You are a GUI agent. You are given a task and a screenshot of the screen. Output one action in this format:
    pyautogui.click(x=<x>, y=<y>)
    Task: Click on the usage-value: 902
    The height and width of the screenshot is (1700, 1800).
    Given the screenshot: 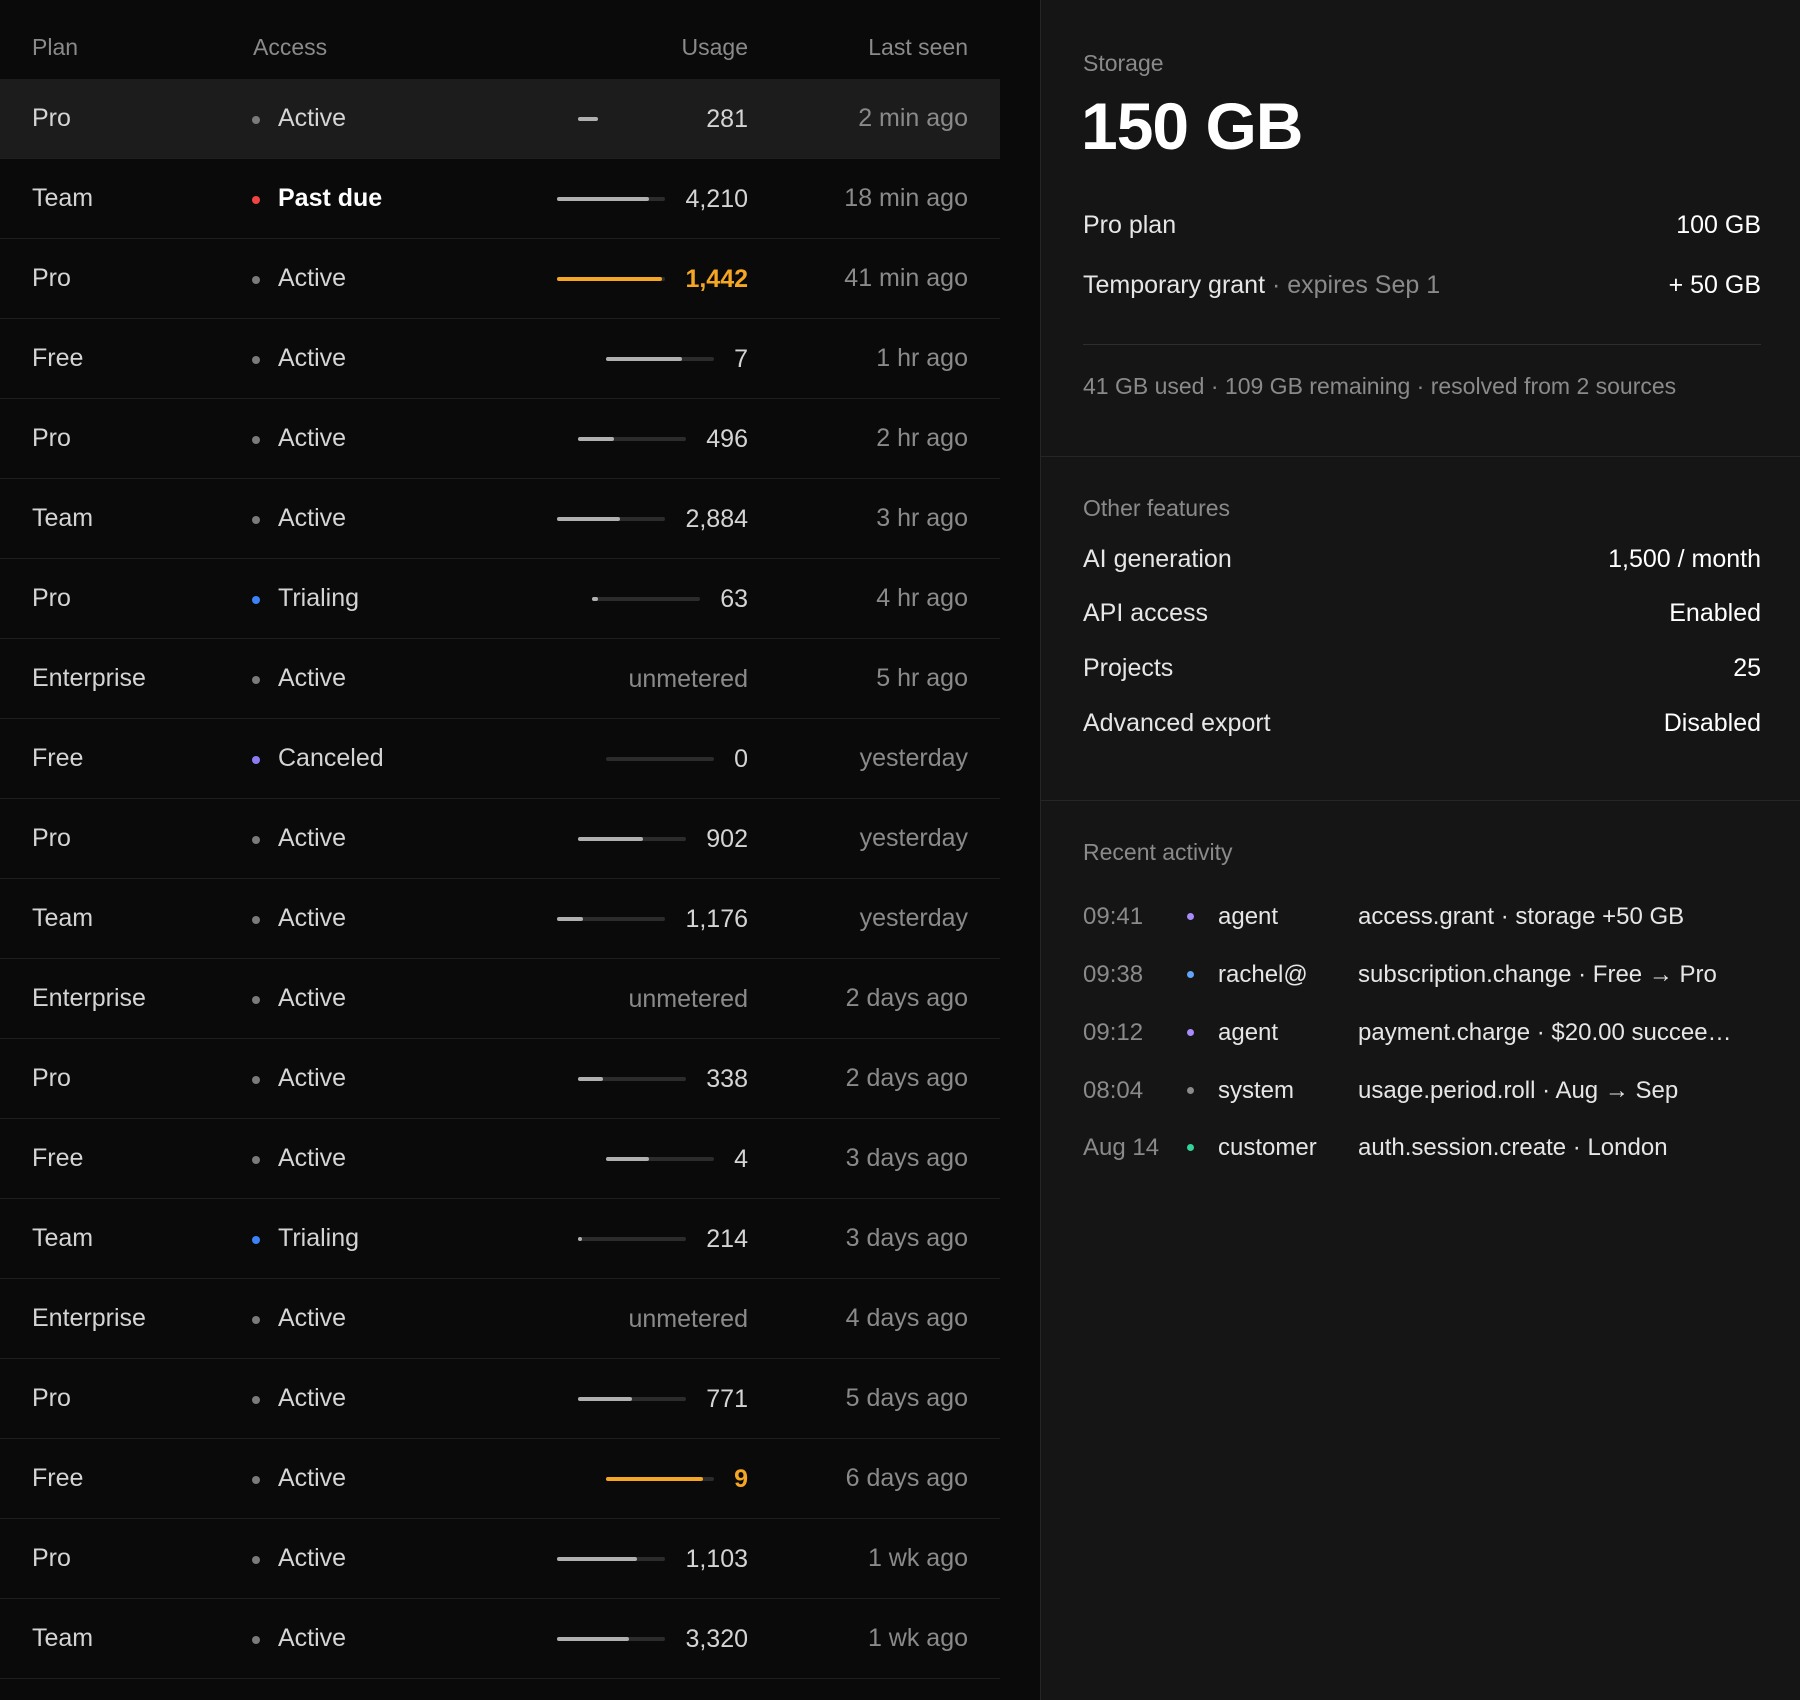 What is the action you would take?
    pyautogui.click(x=727, y=839)
    